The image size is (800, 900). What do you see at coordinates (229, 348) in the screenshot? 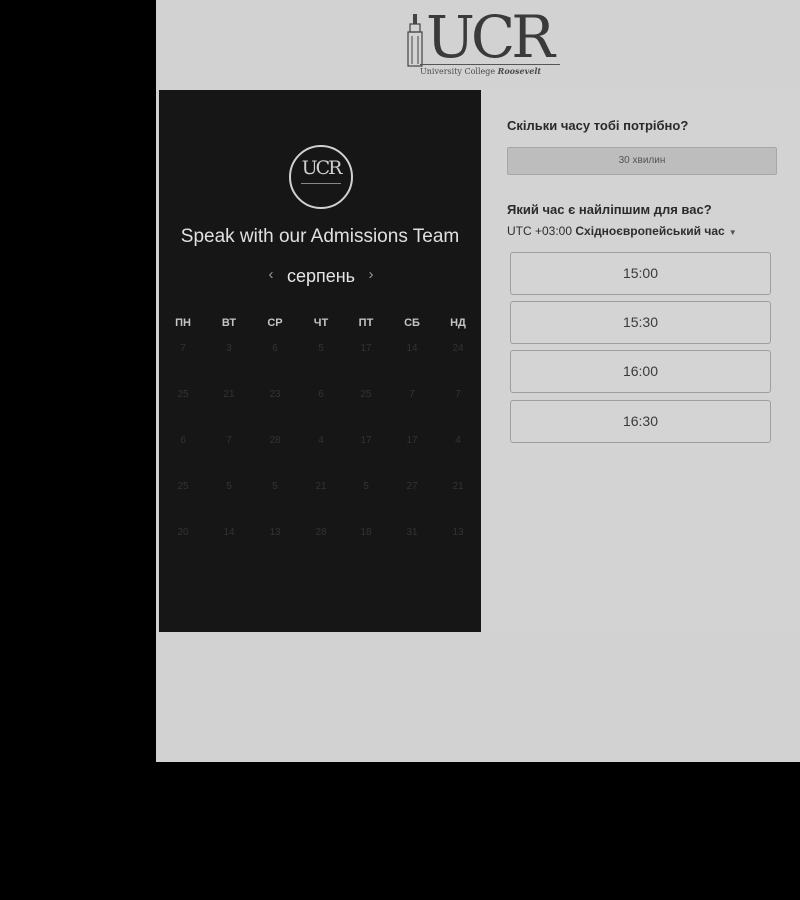
I see `calendar-day: 3` at bounding box center [229, 348].